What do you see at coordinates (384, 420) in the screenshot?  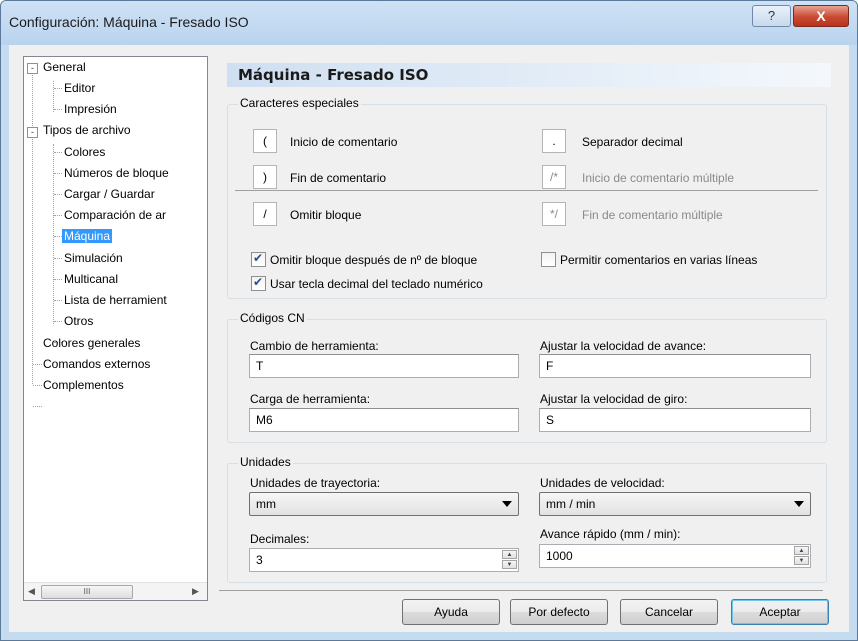 I see `tool-load-field: M6` at bounding box center [384, 420].